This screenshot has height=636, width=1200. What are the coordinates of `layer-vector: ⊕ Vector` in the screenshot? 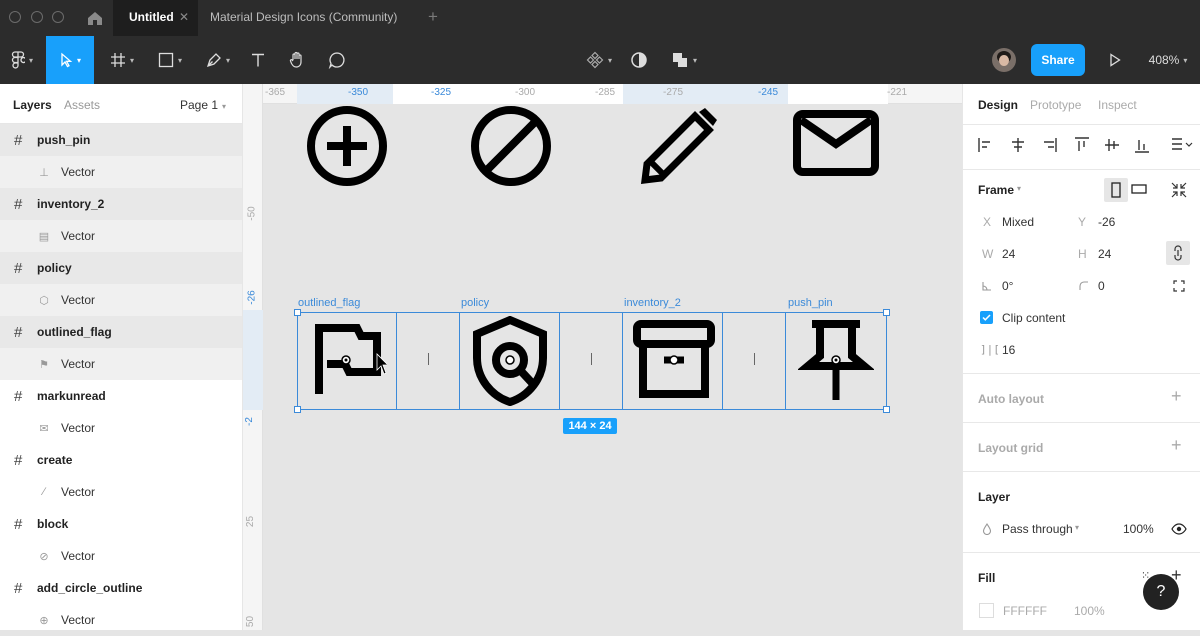 It's located at (121, 620).